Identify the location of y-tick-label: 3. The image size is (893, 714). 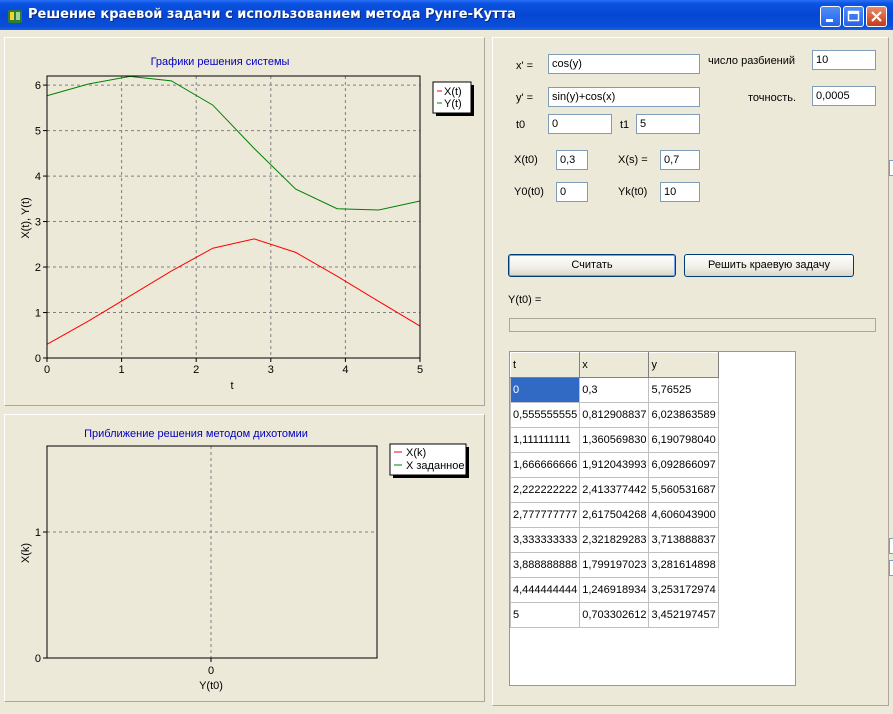
(38, 223).